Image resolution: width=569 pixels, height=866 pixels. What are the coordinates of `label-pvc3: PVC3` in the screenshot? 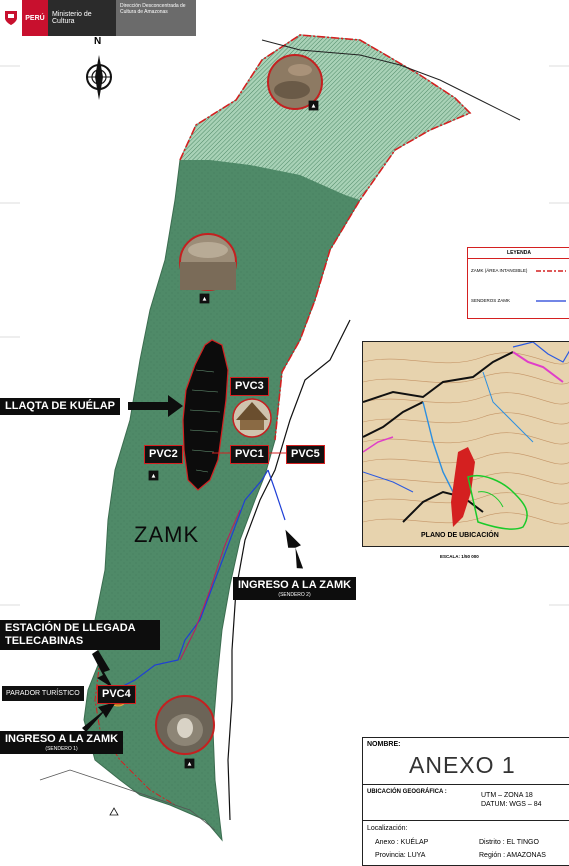 It's located at (249, 386).